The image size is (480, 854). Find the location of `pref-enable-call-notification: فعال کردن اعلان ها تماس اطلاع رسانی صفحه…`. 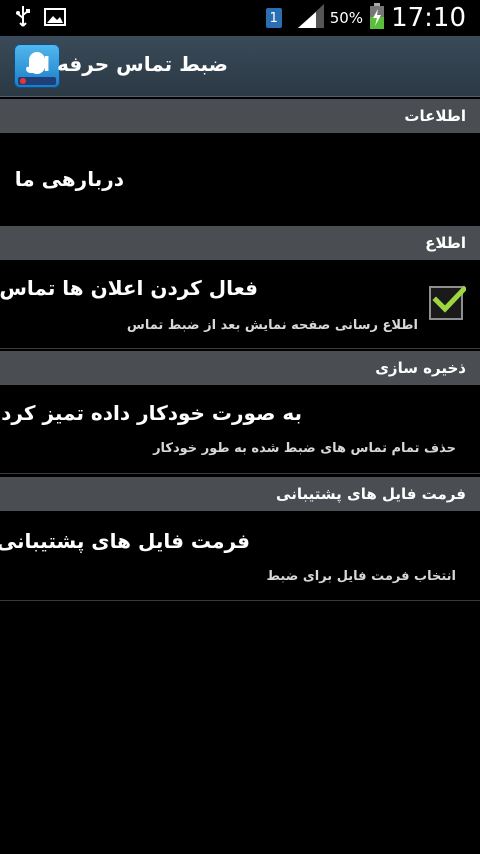

pref-enable-call-notification: فعال کردن اعلان ها تماس اطلاع رسانی صفحه… is located at coordinates (240, 304).